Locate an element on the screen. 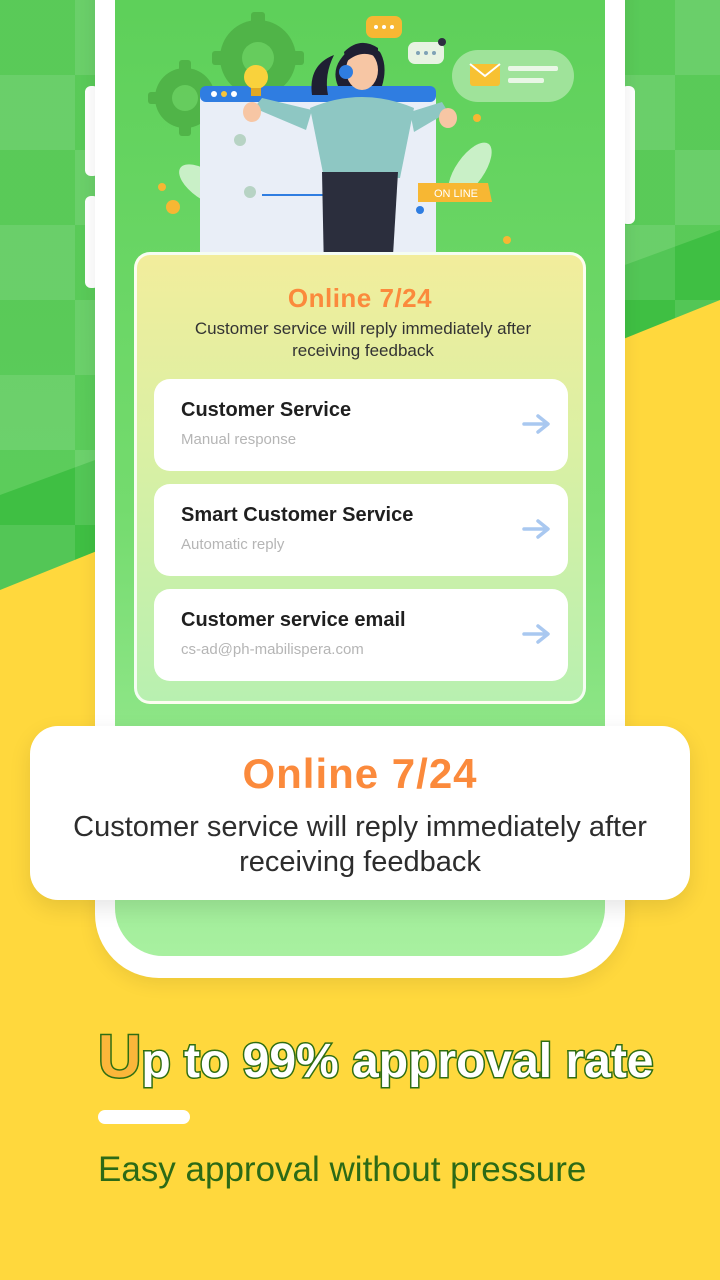 Image resolution: width=720 pixels, height=1280 pixels. online-badge: ON LINE is located at coordinates (455, 192).